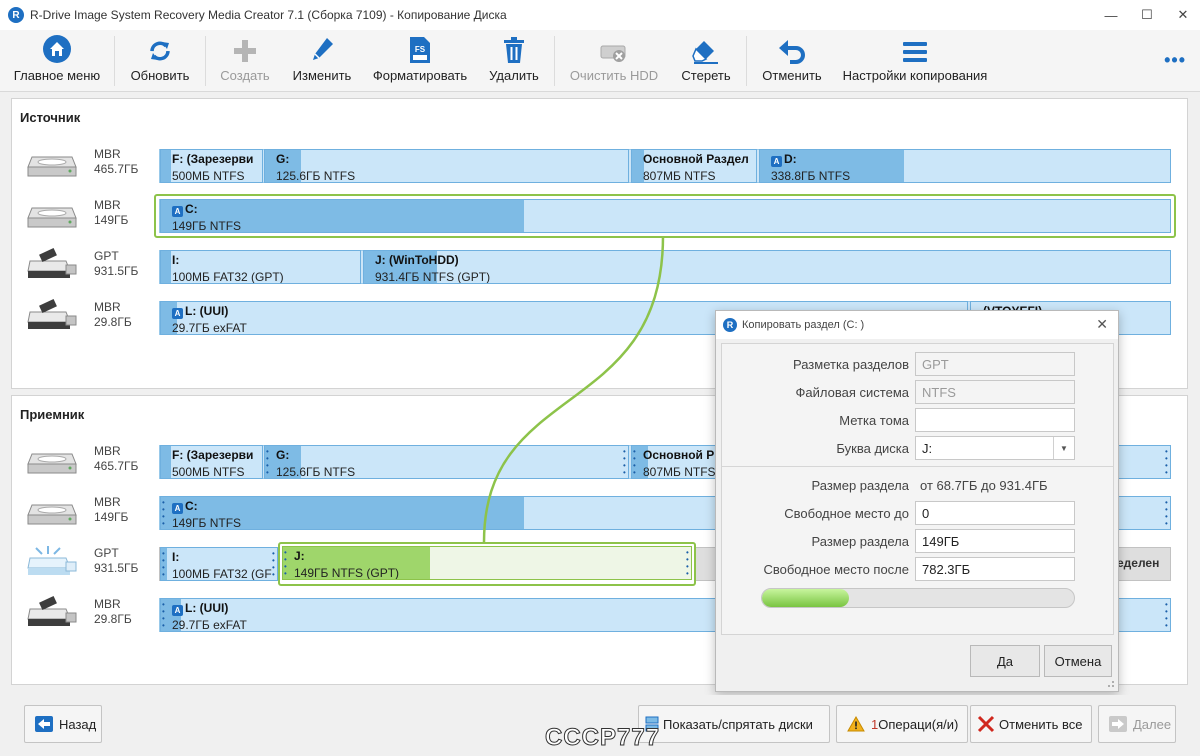 This screenshot has width=1200, height=756. I want to click on partition-block-selected: A C: 149ГБ NTFS, so click(665, 216).